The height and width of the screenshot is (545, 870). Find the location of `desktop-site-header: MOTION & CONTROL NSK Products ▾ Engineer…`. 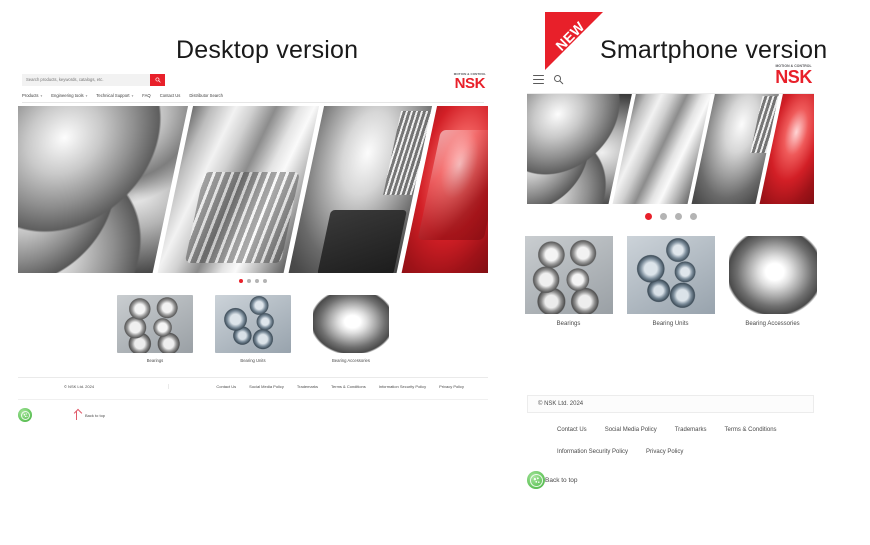

desktop-site-header: MOTION & CONTROL NSK Products ▾ Engineer… is located at coordinates (253, 88).